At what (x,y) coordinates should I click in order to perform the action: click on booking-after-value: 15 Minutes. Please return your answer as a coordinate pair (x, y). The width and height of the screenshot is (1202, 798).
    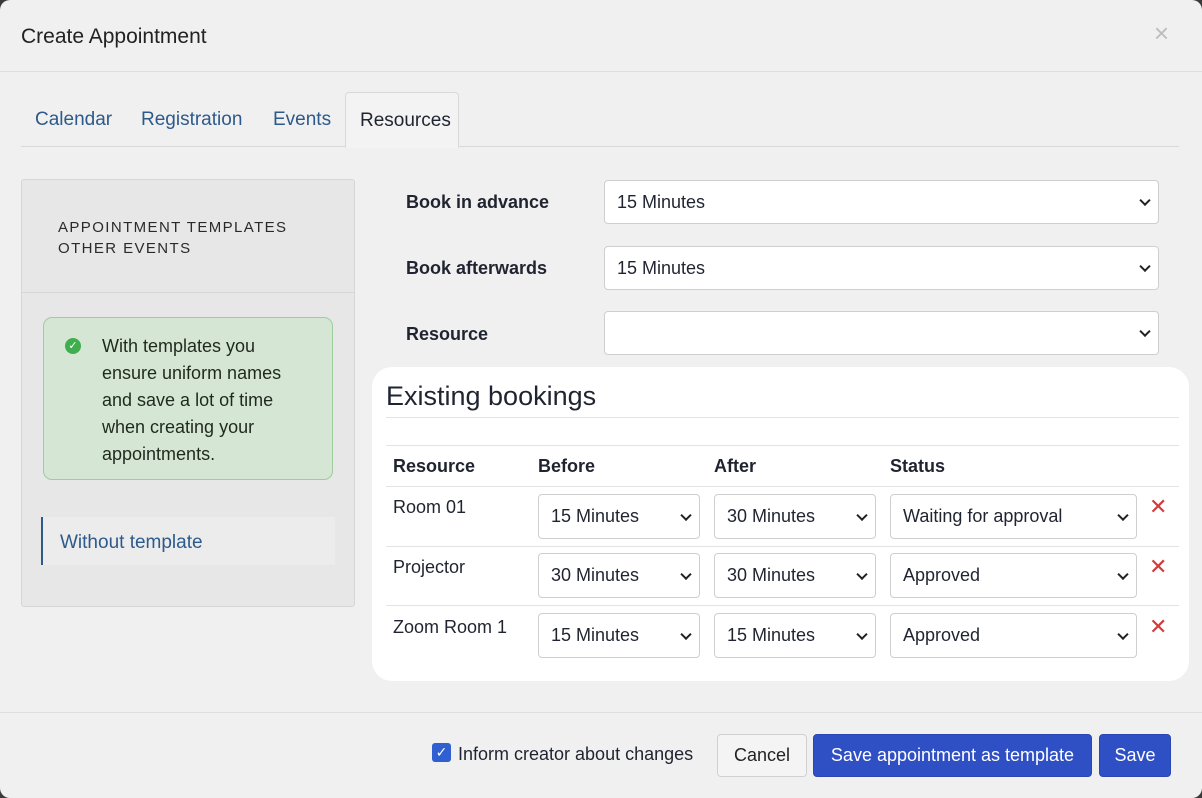
    Looking at the image, I should click on (771, 635).